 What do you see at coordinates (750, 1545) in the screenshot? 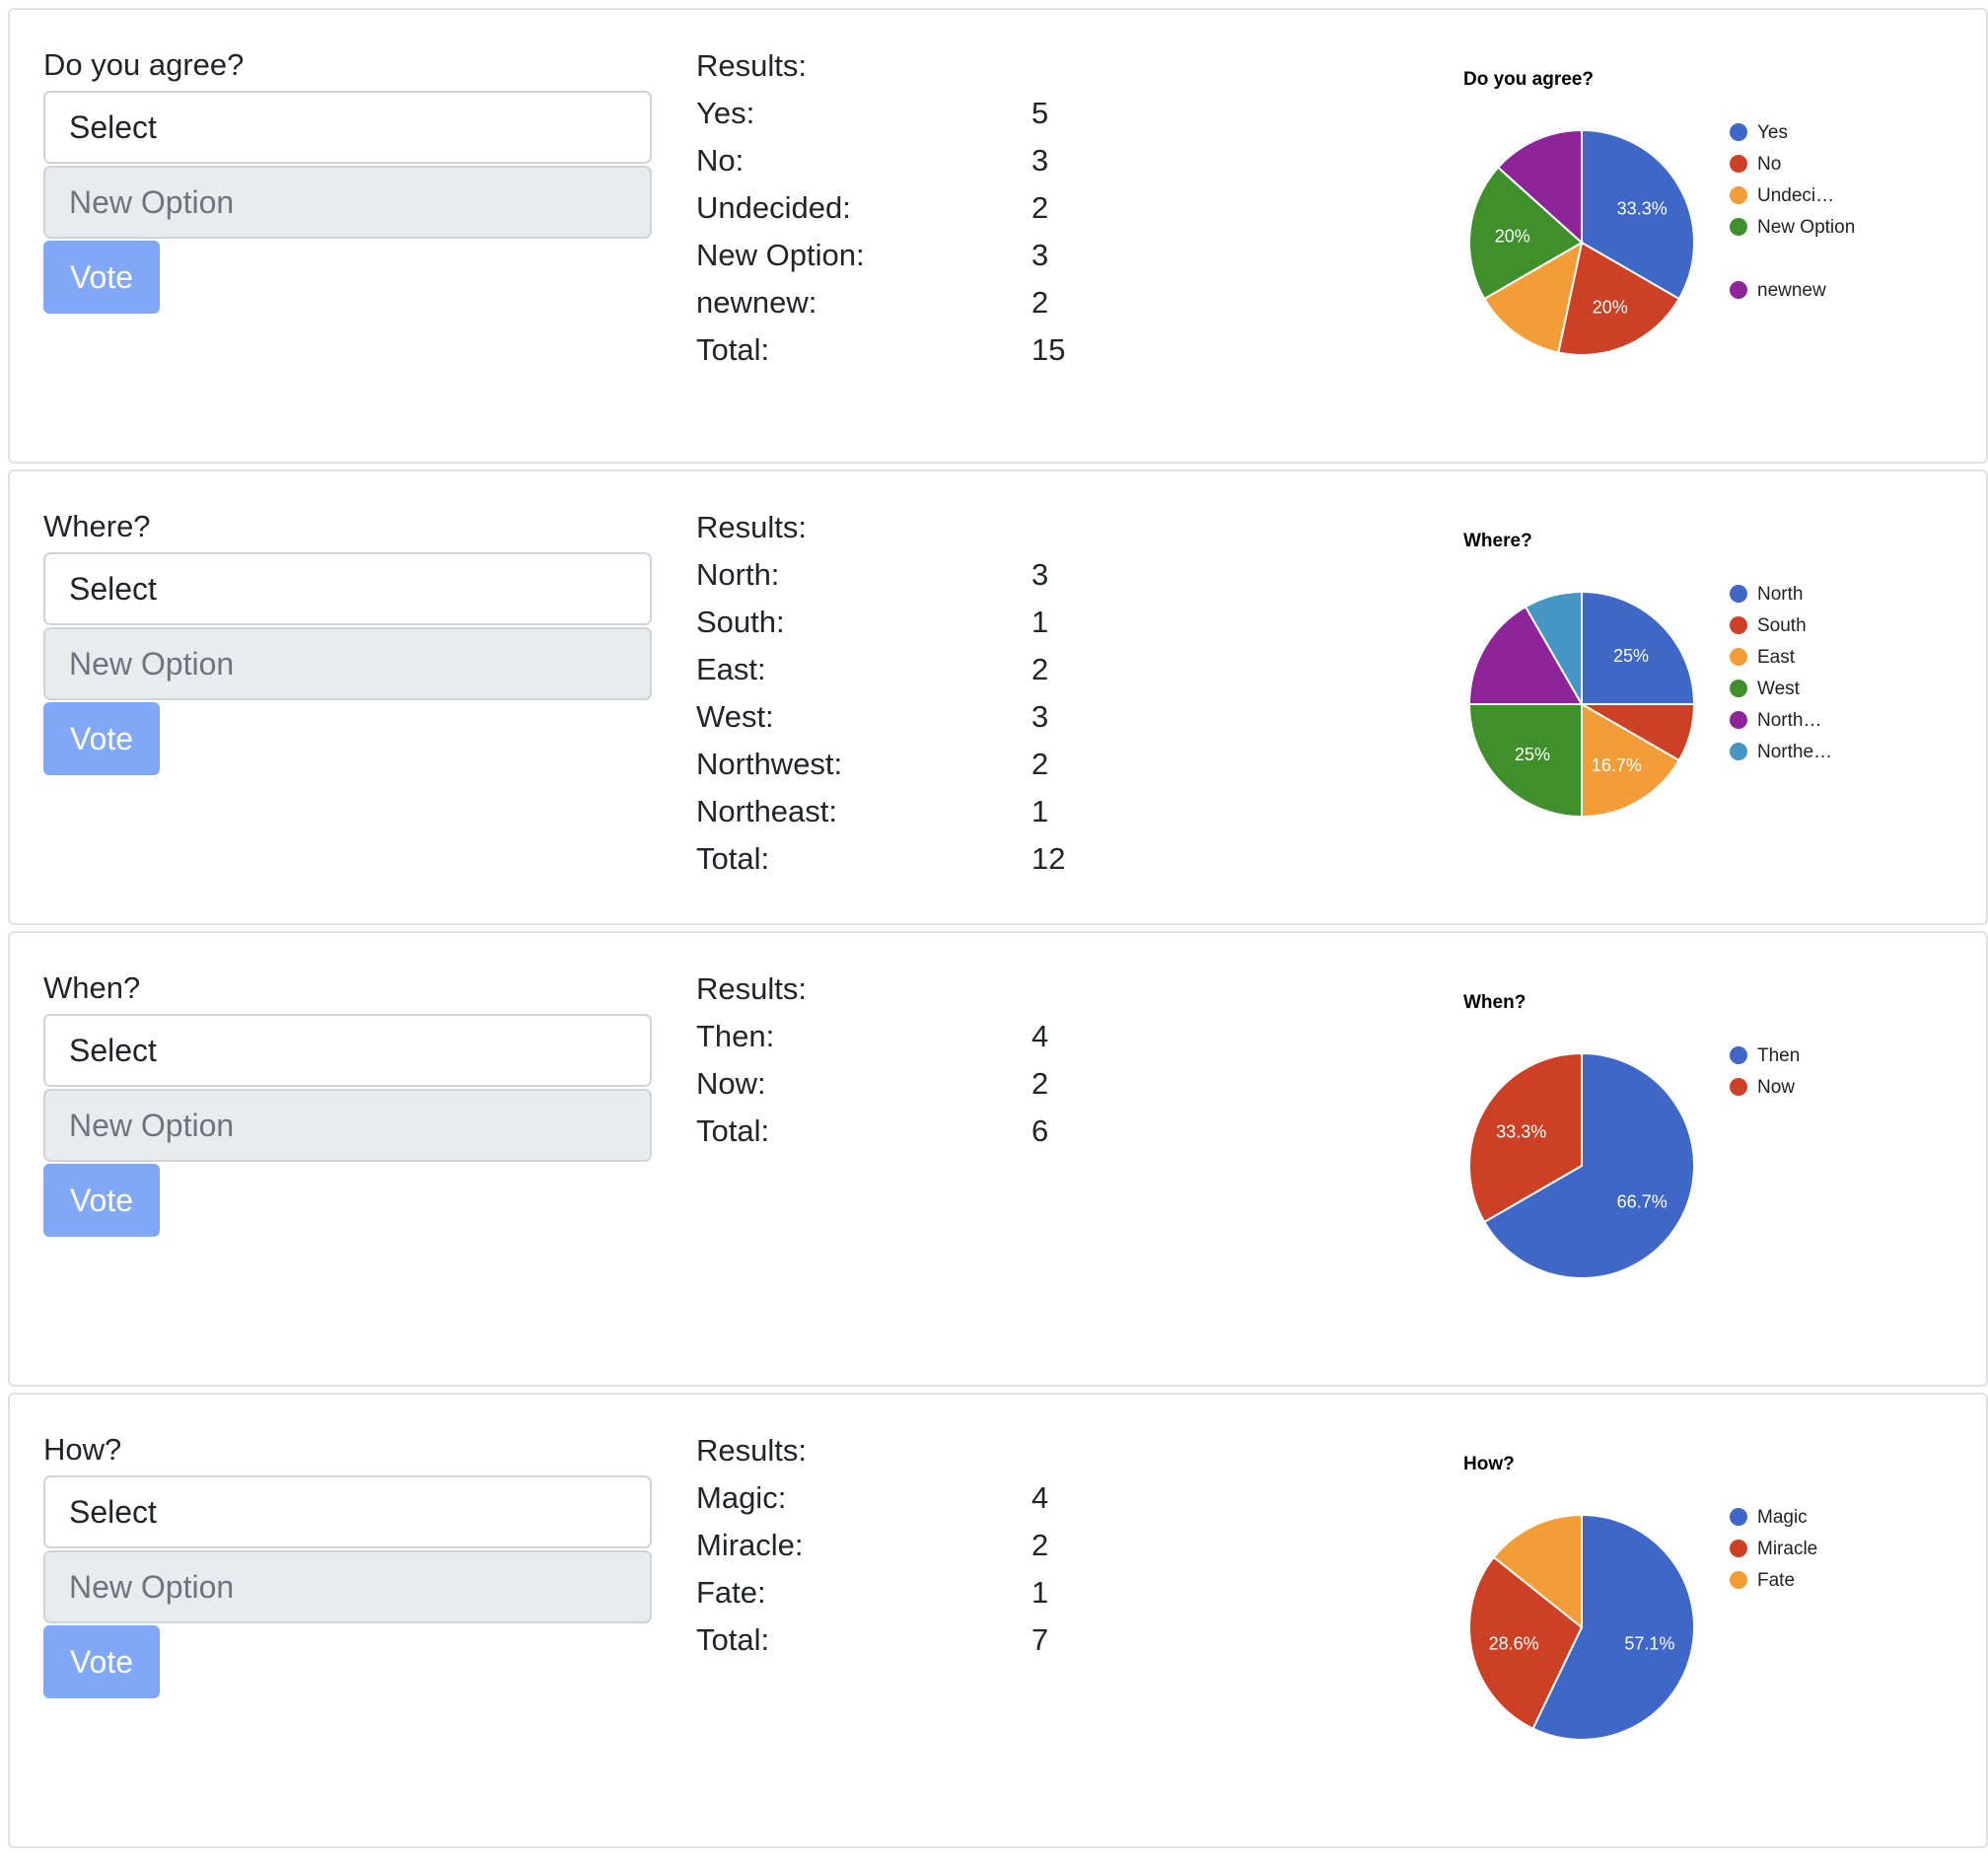
I see `result-label: Miracle:` at bounding box center [750, 1545].